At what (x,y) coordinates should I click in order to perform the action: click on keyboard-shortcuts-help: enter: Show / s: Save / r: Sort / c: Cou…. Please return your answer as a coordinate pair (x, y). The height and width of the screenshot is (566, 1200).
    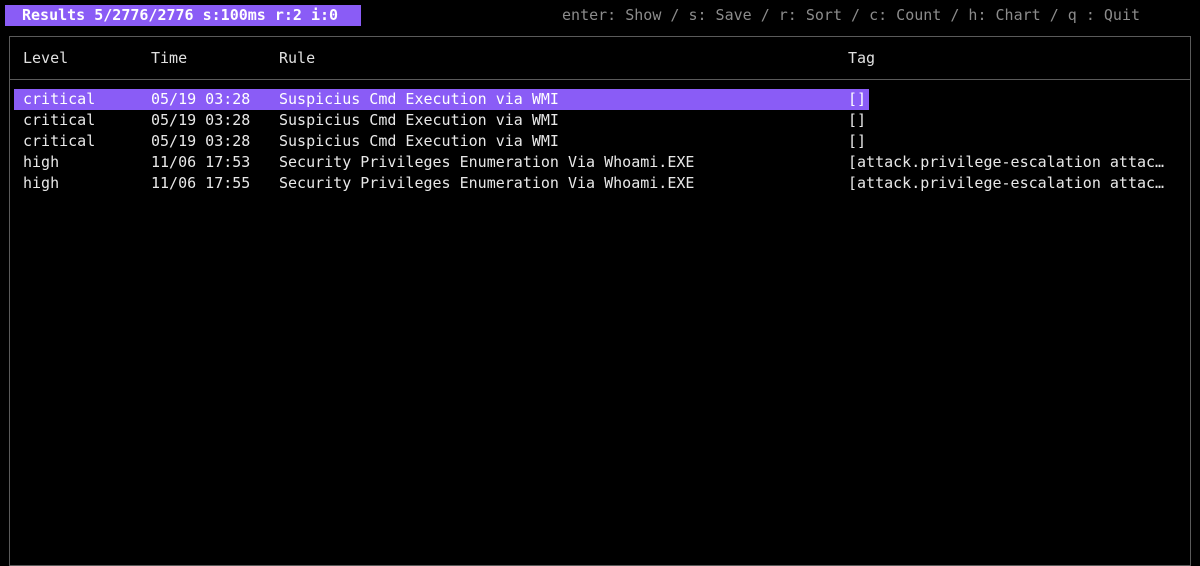
    Looking at the image, I should click on (851, 15).